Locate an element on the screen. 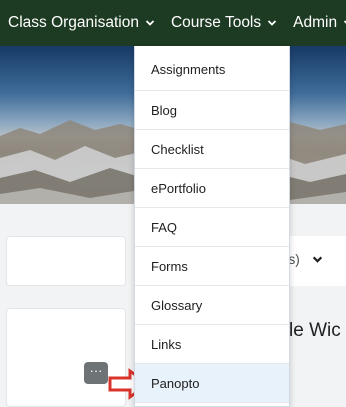 Image resolution: width=346 pixels, height=407 pixels. content-card is located at coordinates (66, 261).